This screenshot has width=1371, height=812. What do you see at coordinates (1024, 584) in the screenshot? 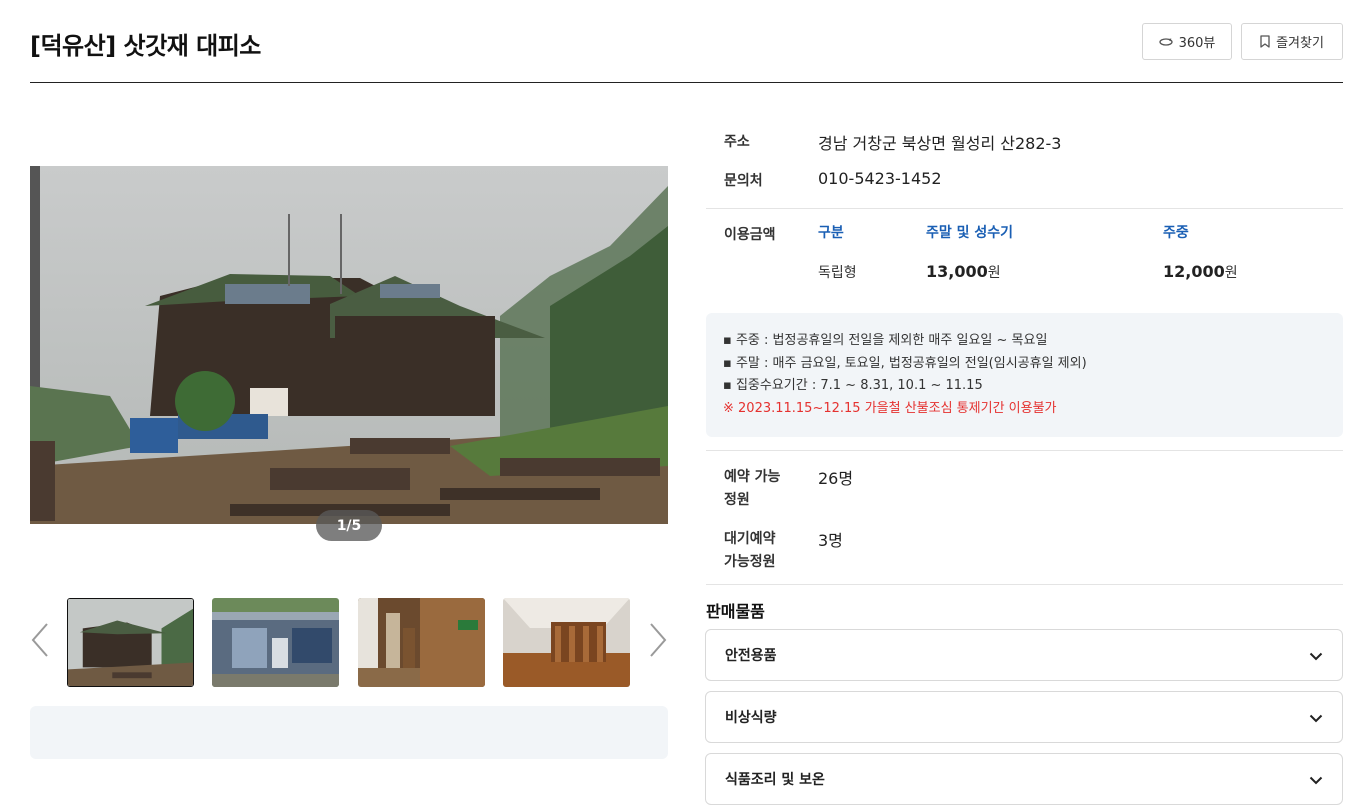
I see `sales-divider` at bounding box center [1024, 584].